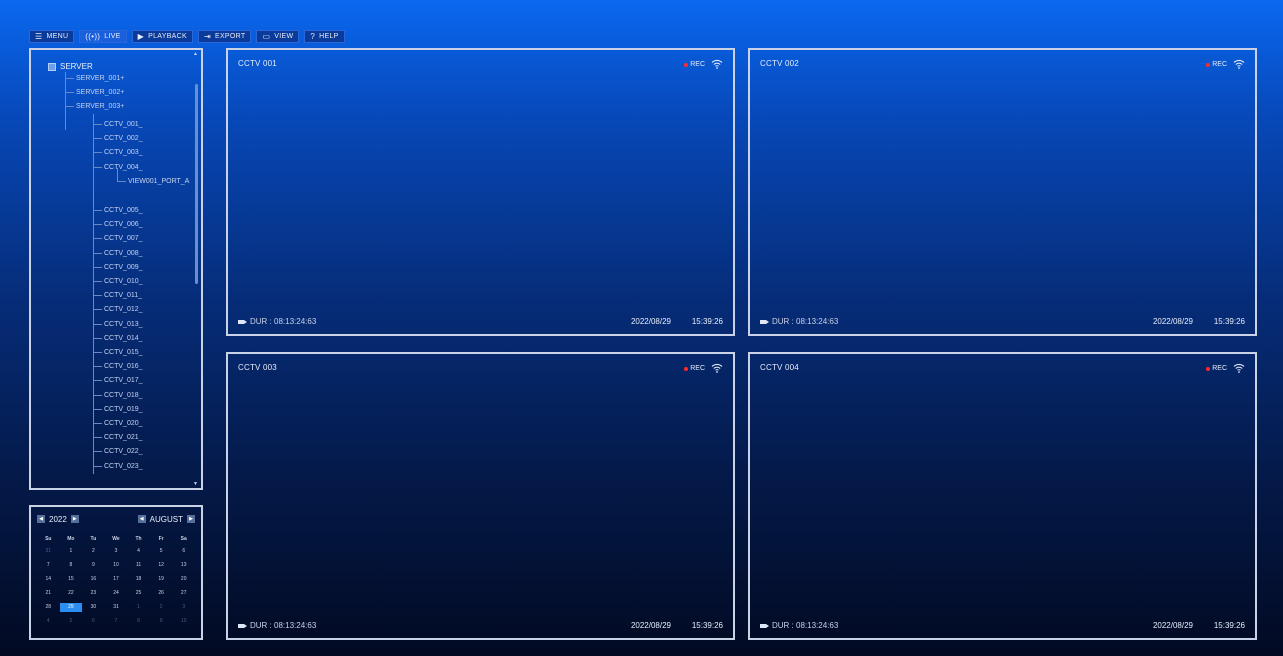 The image size is (1283, 656). What do you see at coordinates (118, 267) in the screenshot?
I see `tree-camera-cctv_009_: CCTV_009_` at bounding box center [118, 267].